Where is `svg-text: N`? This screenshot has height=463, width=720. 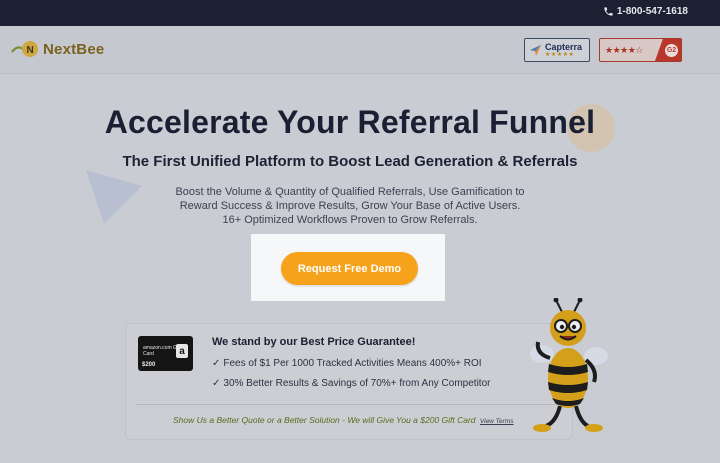 svg-text: N is located at coordinates (30, 50).